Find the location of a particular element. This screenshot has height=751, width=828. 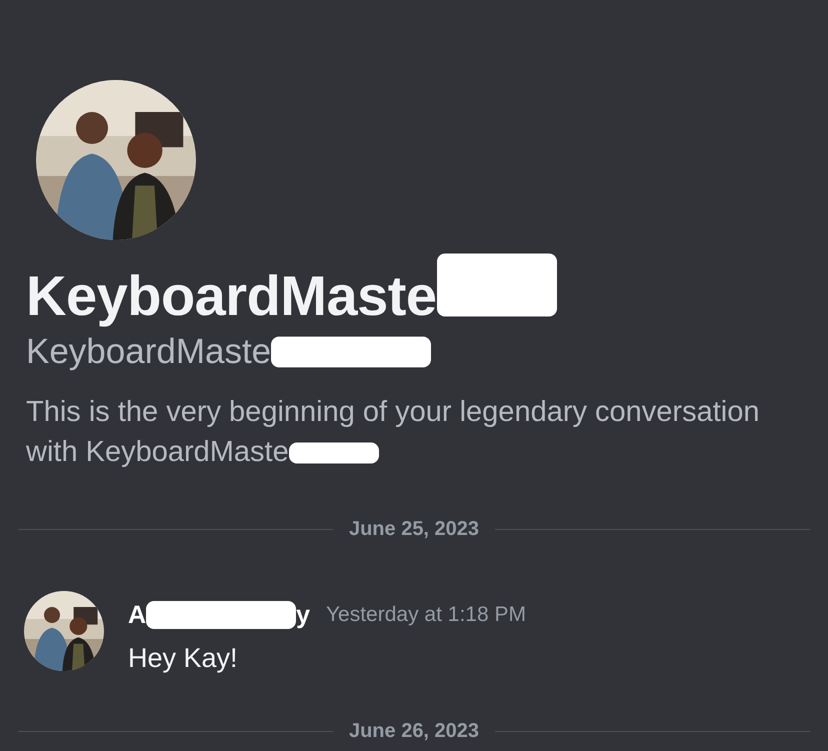

message-text: Hey Kay! is located at coordinates (183, 658).